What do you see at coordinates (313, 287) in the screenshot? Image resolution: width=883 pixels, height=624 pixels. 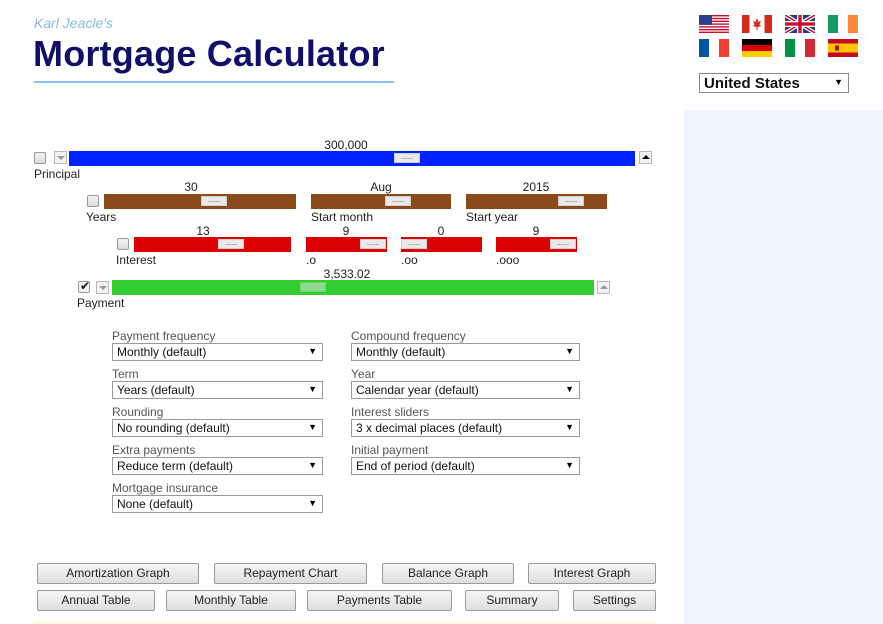 I see `payment-slider-thumb` at bounding box center [313, 287].